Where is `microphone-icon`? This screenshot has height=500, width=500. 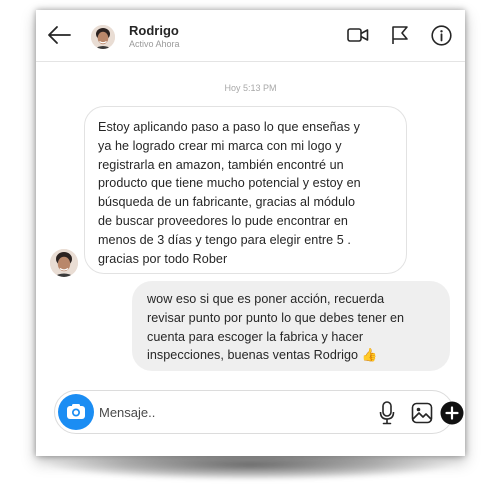 microphone-icon is located at coordinates (387, 415).